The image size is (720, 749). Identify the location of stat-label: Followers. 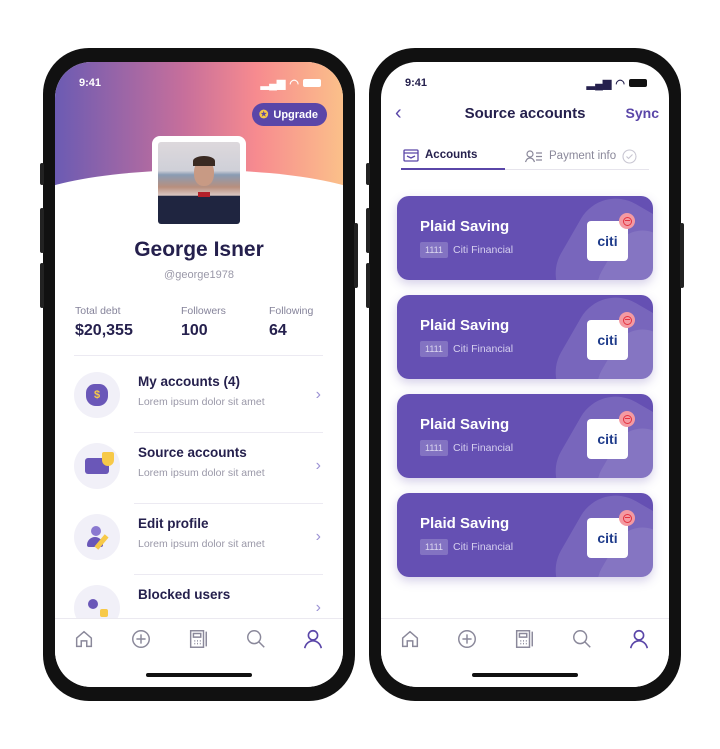
(203, 311).